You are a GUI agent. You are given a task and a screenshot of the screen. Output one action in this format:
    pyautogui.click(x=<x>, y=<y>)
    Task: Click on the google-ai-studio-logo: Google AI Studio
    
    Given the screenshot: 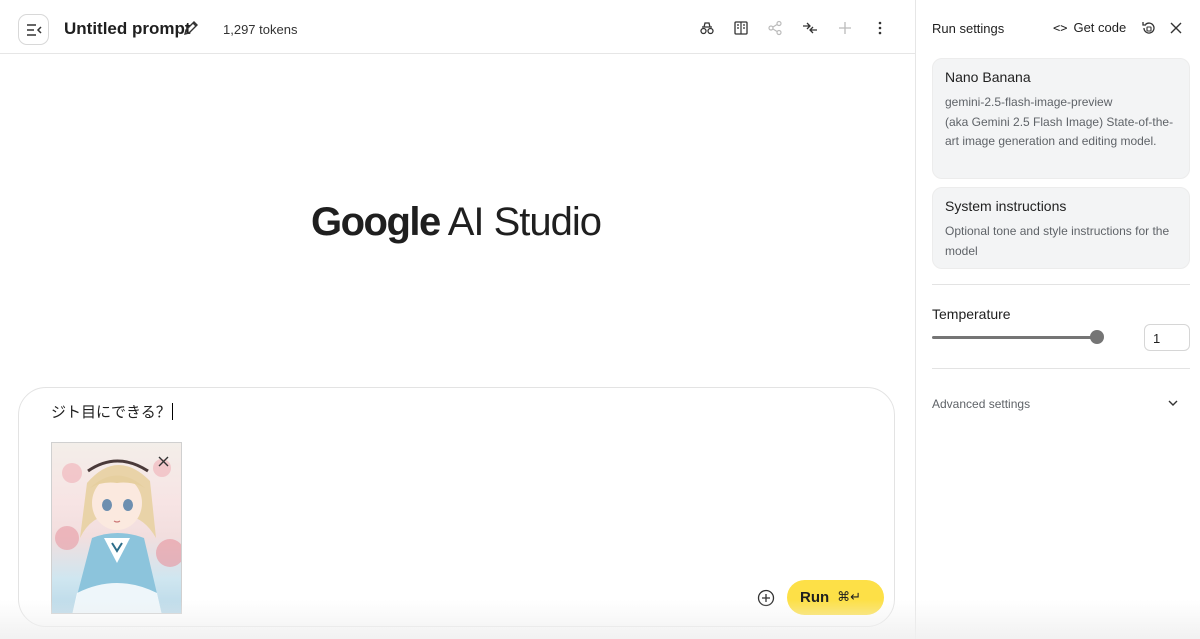 What is the action you would take?
    pyautogui.click(x=456, y=222)
    